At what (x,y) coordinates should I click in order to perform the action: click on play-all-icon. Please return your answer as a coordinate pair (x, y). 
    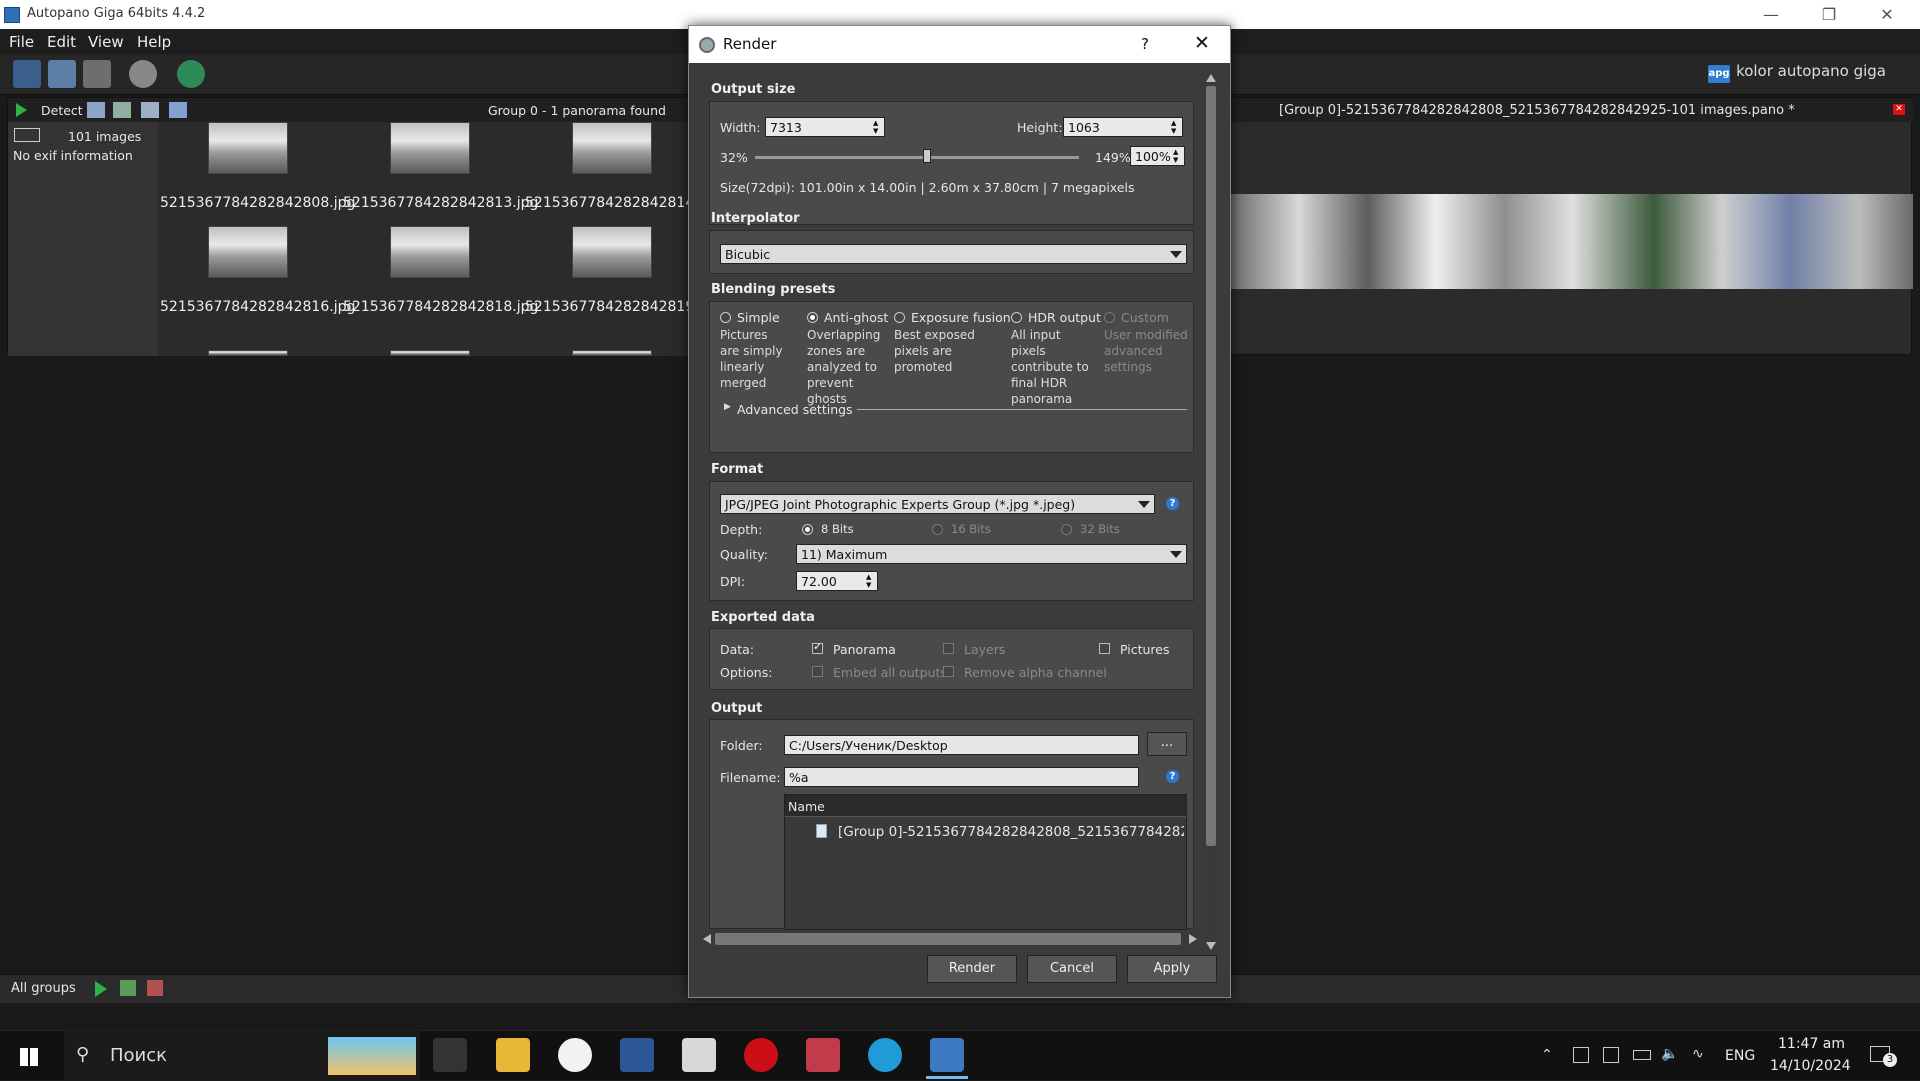
    Looking at the image, I should click on (101, 989).